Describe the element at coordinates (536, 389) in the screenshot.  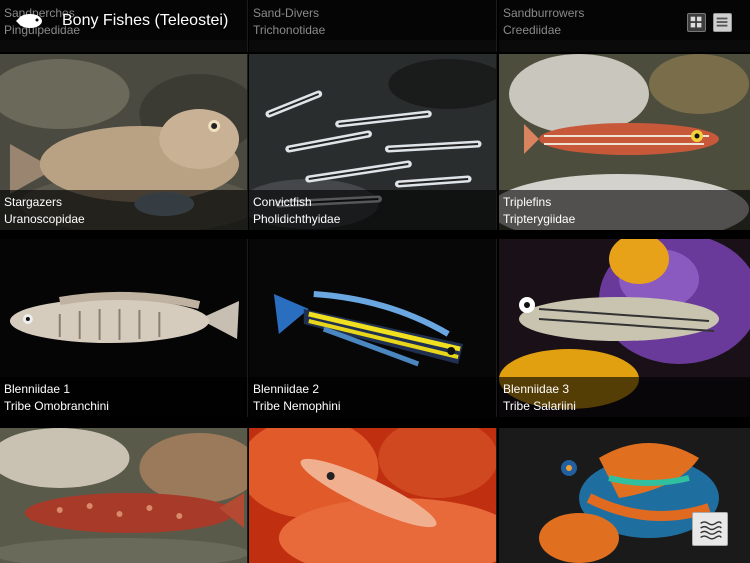
I see `tile-name: Blenniidae 3` at that location.